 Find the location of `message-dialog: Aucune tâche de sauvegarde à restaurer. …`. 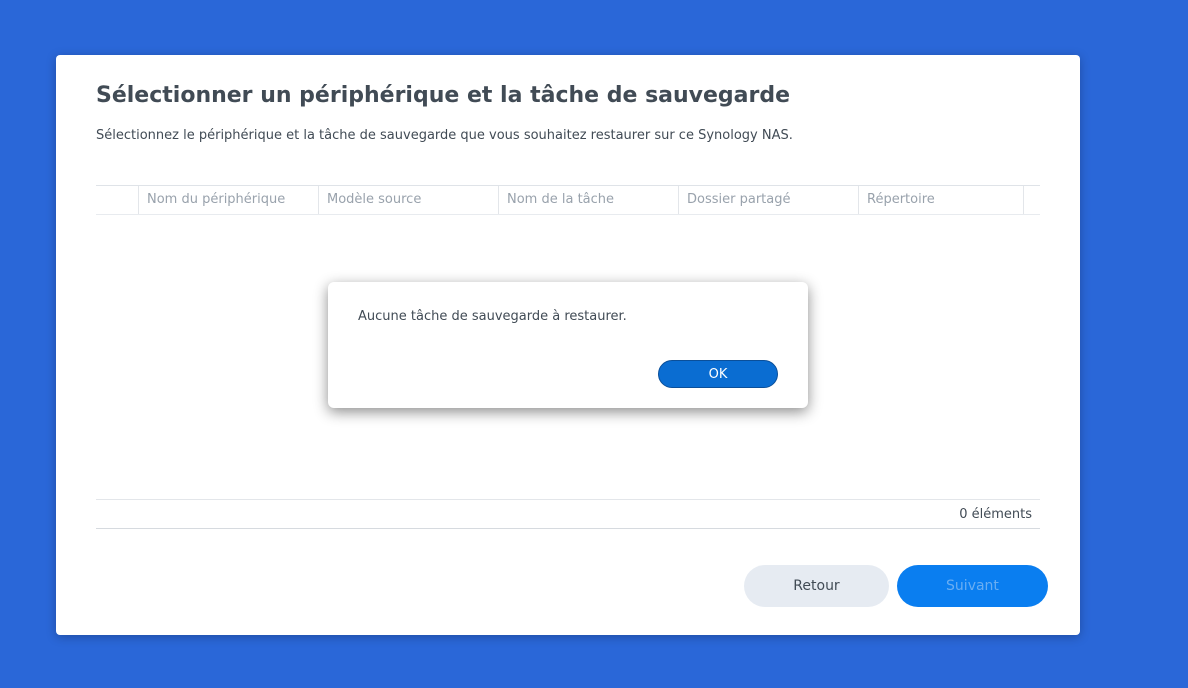

message-dialog: Aucune tâche de sauvegarde à restaurer. … is located at coordinates (568, 345).